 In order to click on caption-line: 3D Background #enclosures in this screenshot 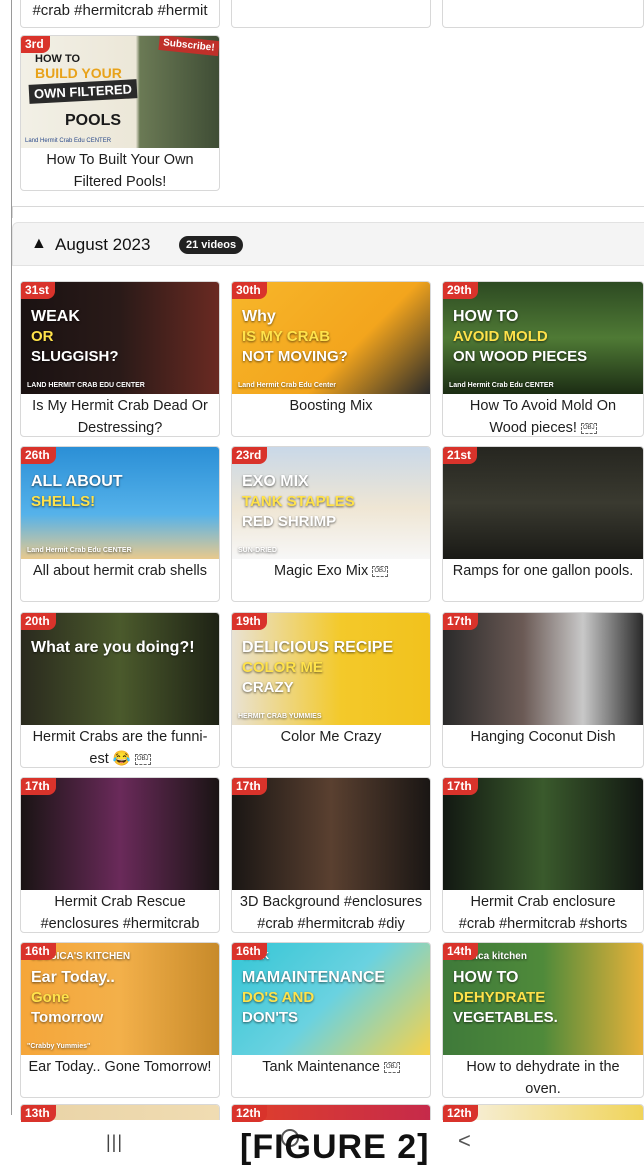, I will do `click(331, 902)`.